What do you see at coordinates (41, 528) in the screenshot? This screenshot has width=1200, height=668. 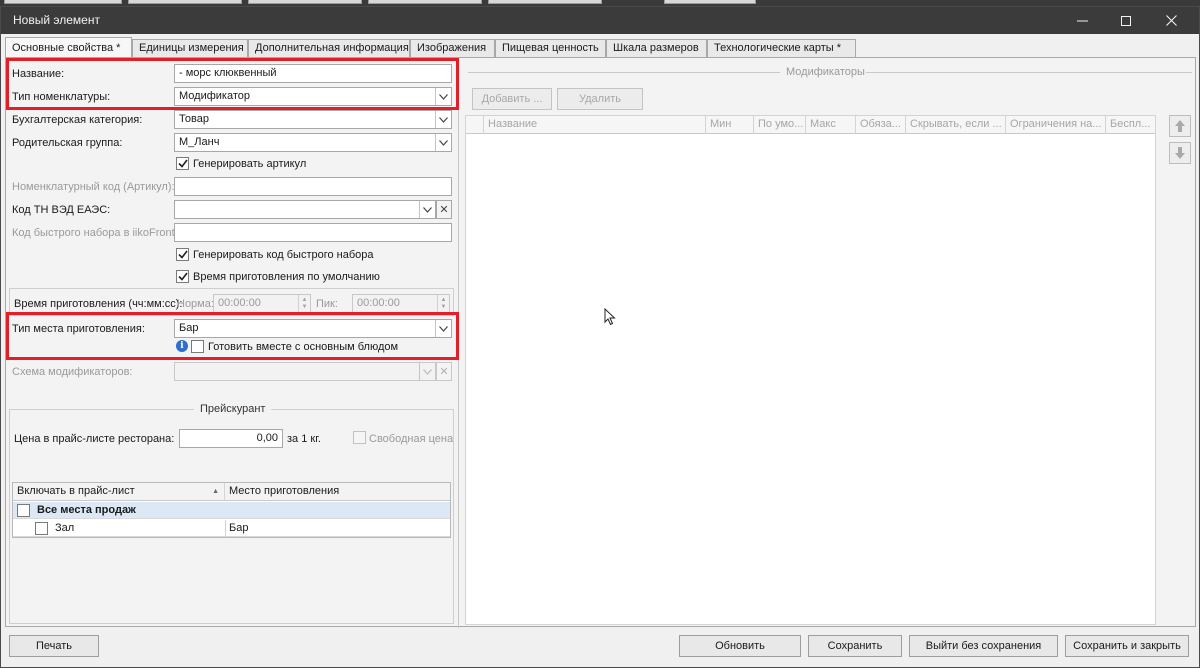 I see `hall-checkbox` at bounding box center [41, 528].